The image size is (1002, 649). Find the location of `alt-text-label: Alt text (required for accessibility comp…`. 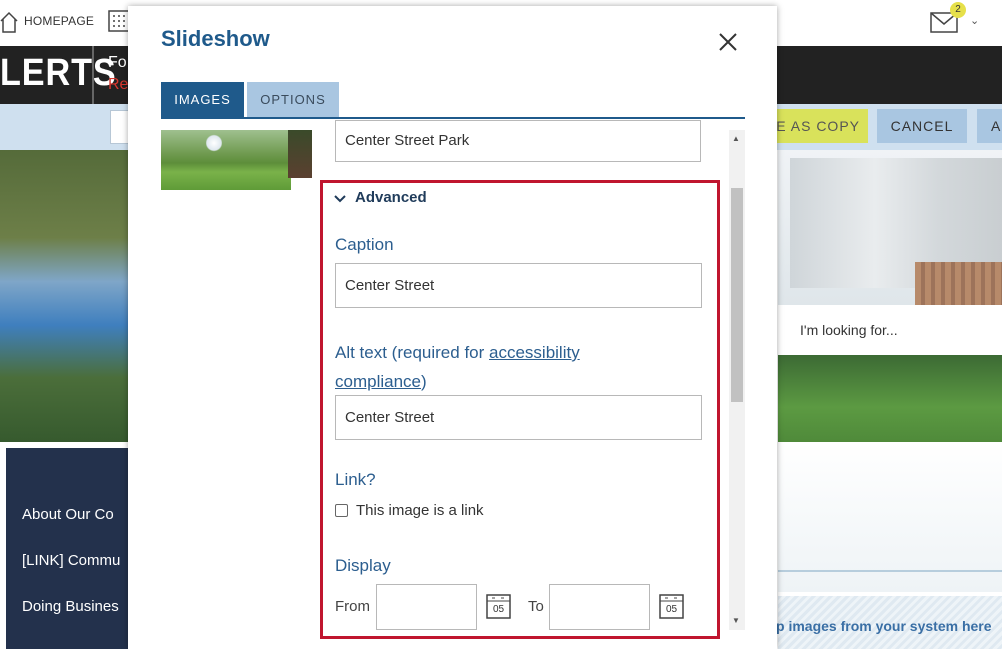

alt-text-label: Alt text (required for accessibility comp… is located at coordinates (485, 367).